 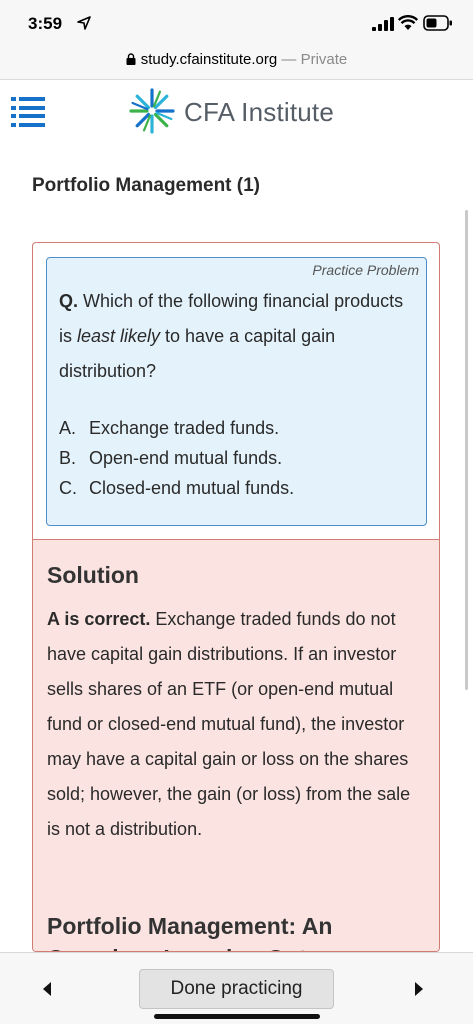 I want to click on location-arrow-icon, so click(x=84, y=23).